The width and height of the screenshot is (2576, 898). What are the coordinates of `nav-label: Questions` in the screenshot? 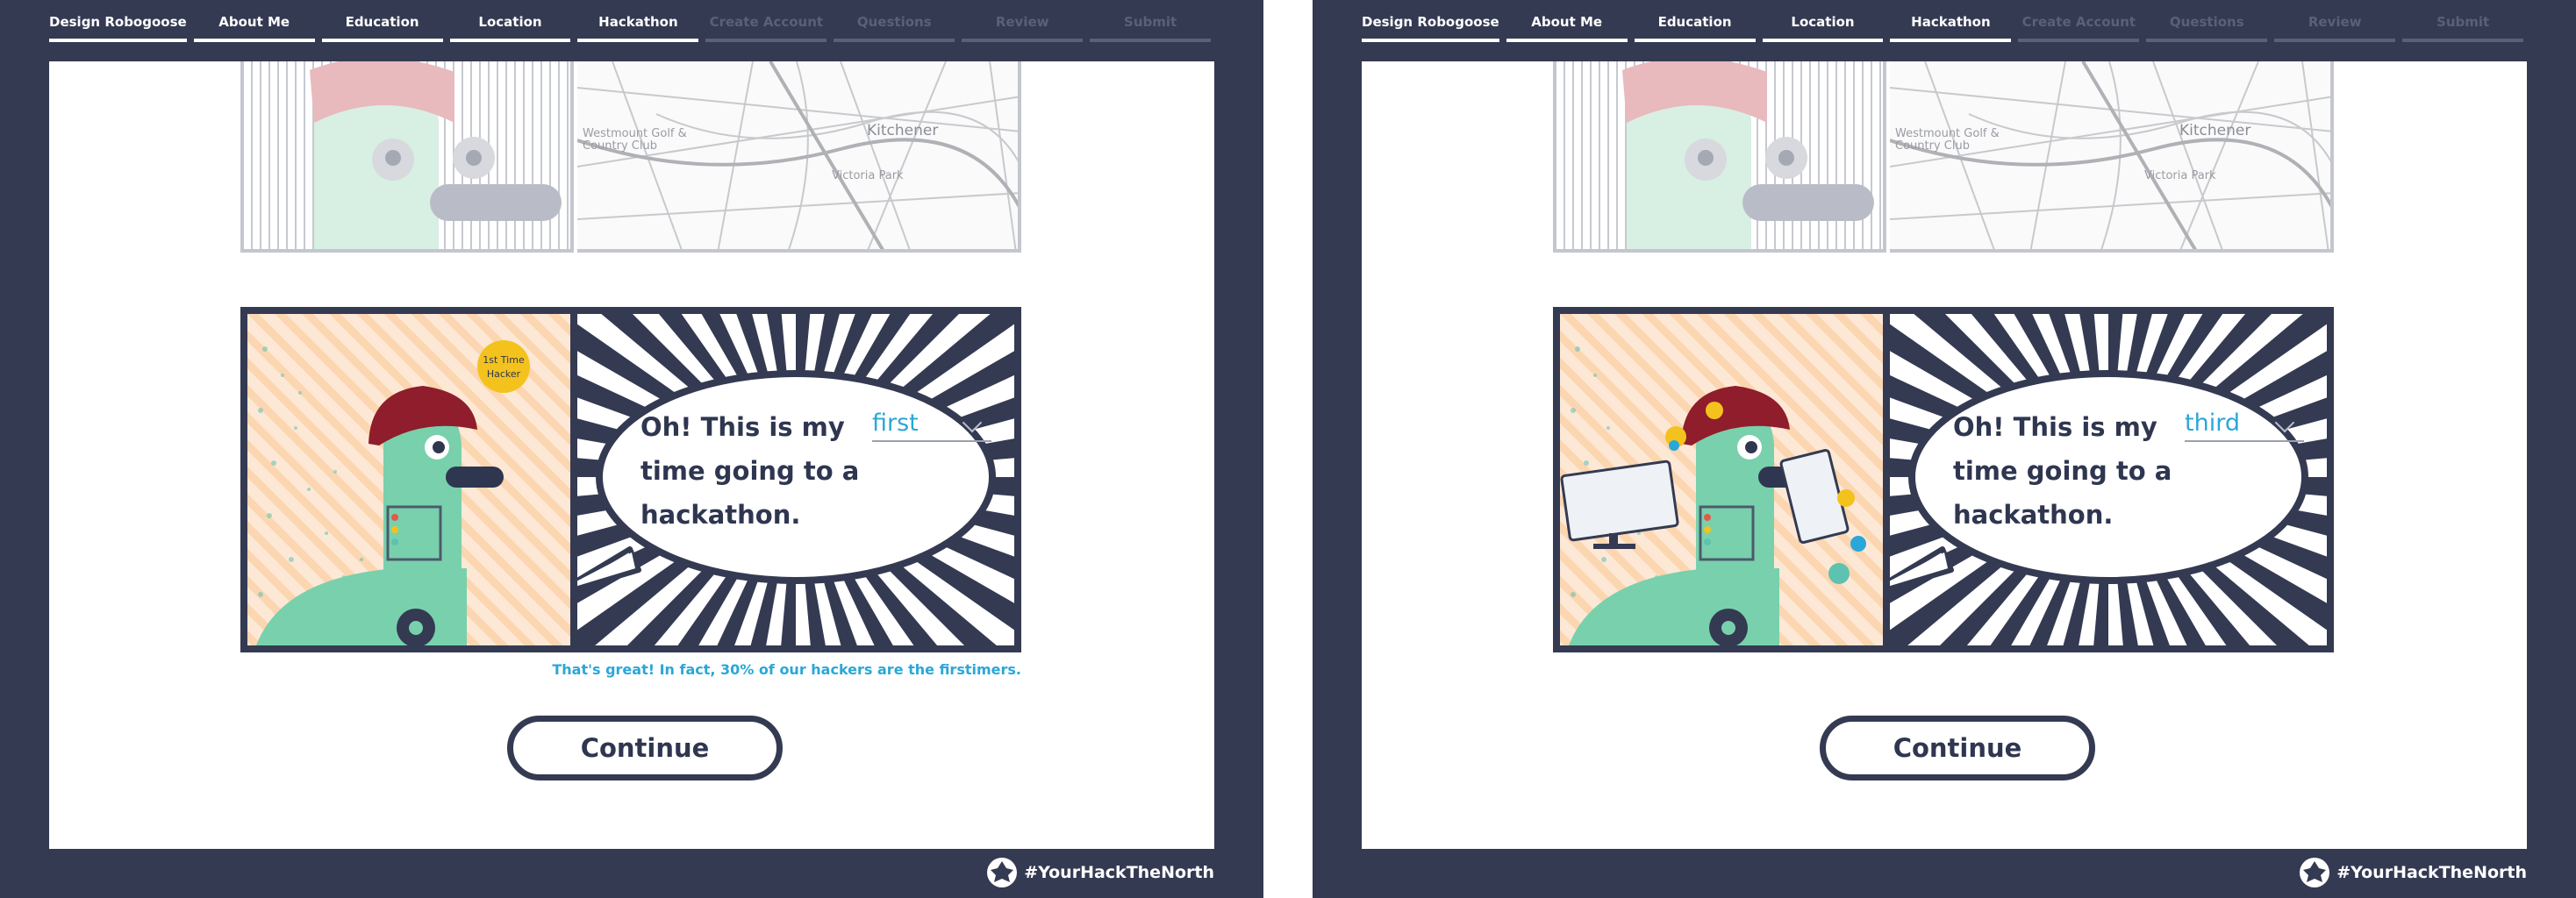 It's located at (2206, 22).